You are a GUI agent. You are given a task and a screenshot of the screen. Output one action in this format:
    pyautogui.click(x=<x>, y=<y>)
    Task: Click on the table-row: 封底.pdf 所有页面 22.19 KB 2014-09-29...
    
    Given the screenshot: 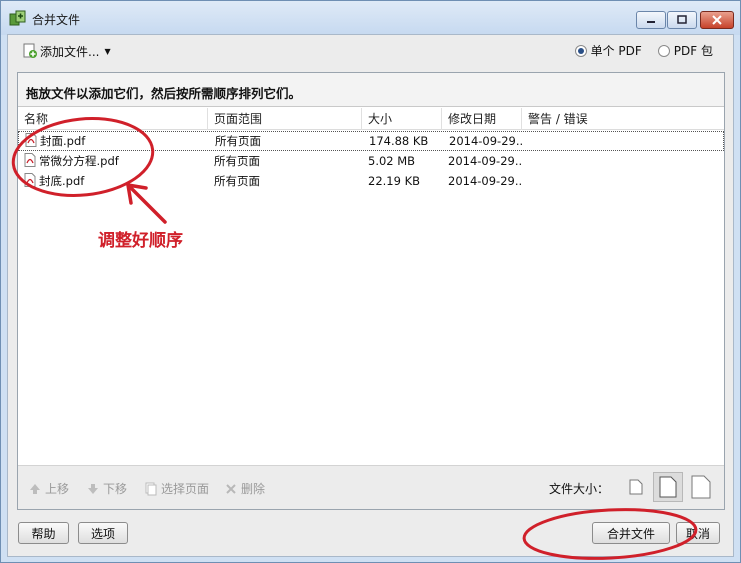 What is the action you would take?
    pyautogui.click(x=371, y=181)
    